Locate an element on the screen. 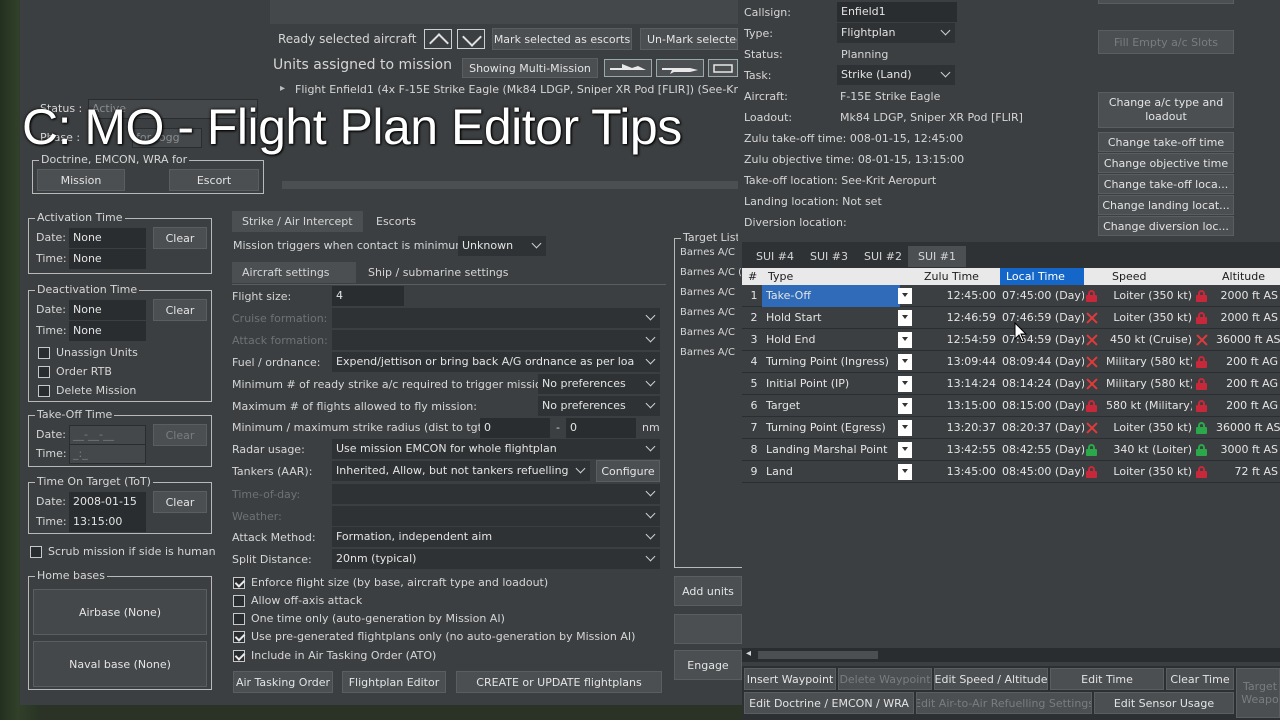  edit-doctrine-emcon-button: Edit Doctrine / EMCON / WRA is located at coordinates (829, 703).